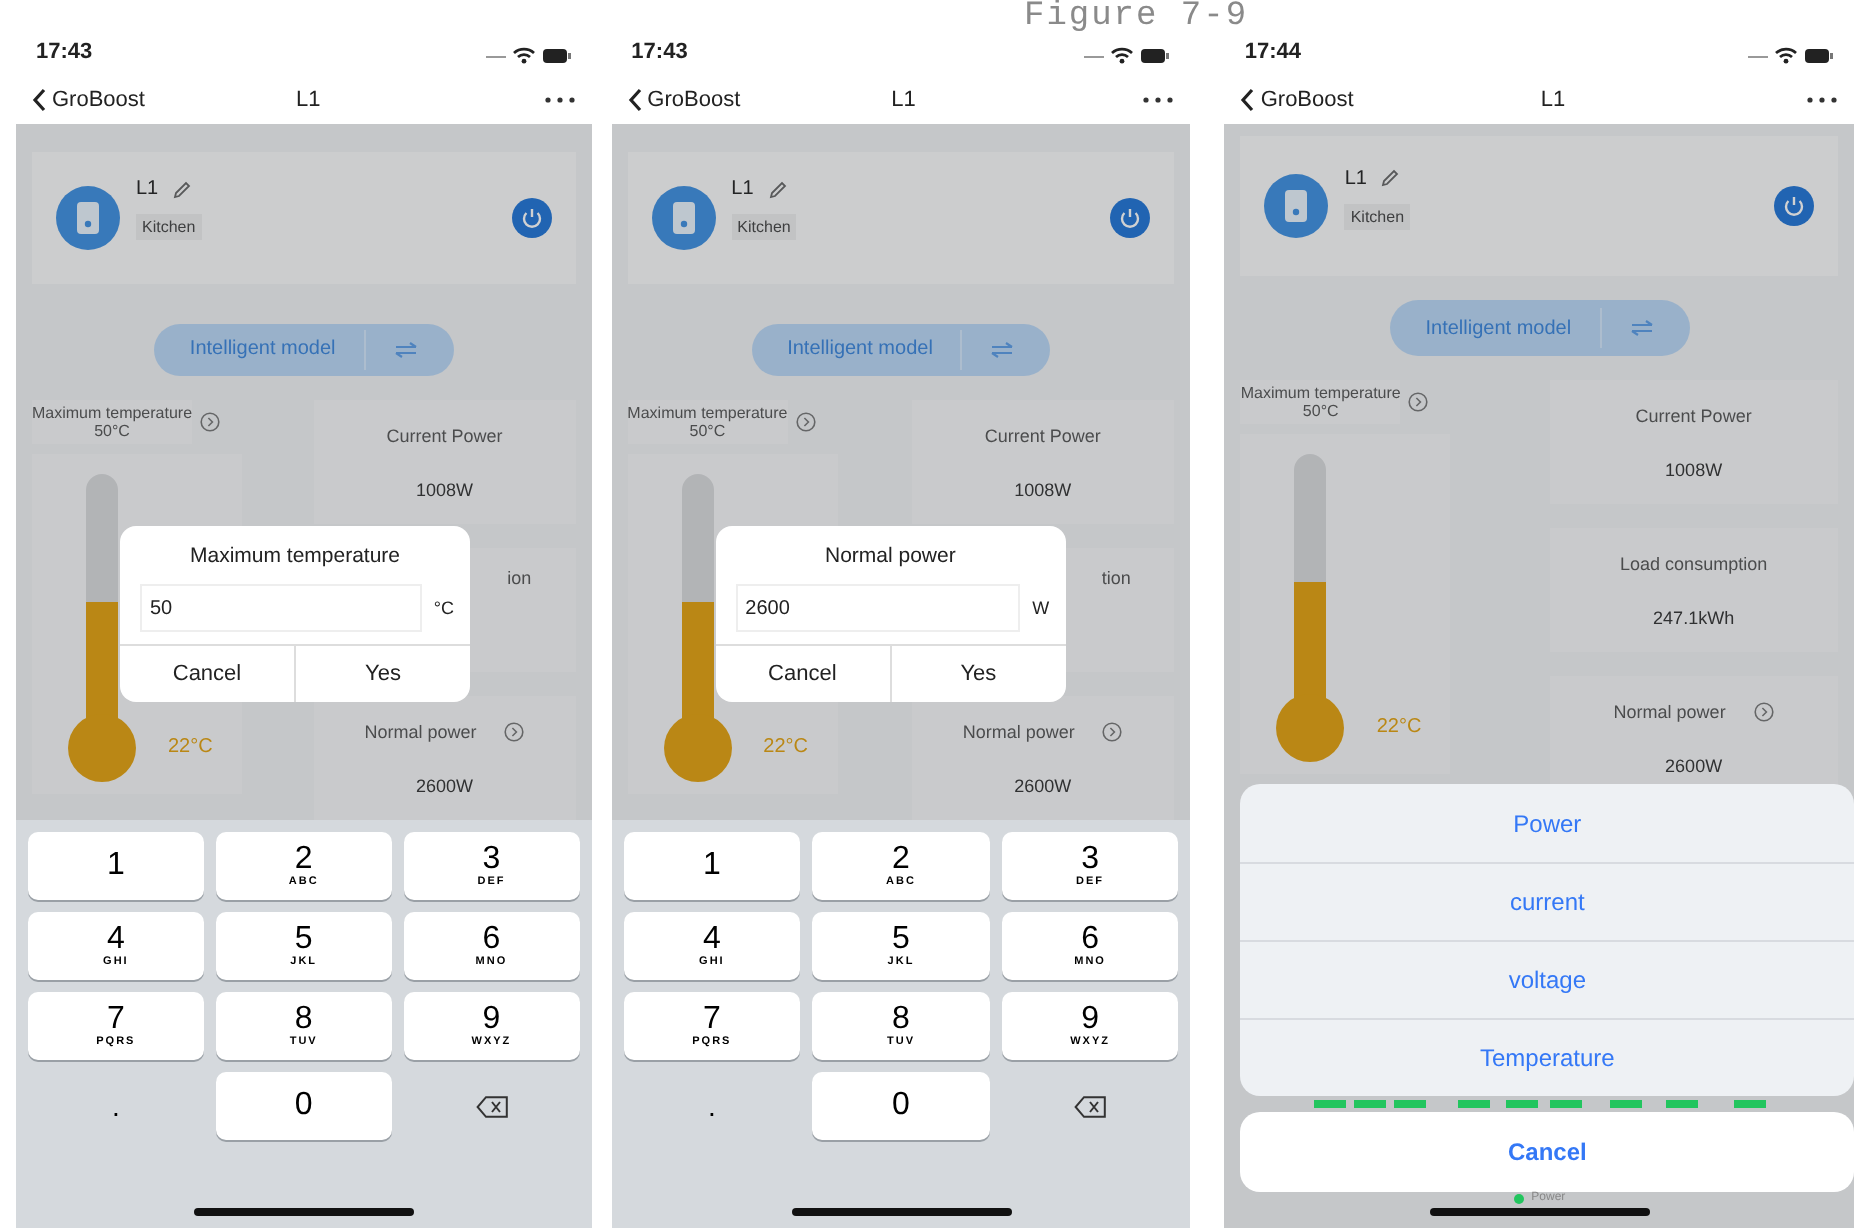 This screenshot has width=1854, height=1228. I want to click on sheet-option: voltage, so click(1547, 979).